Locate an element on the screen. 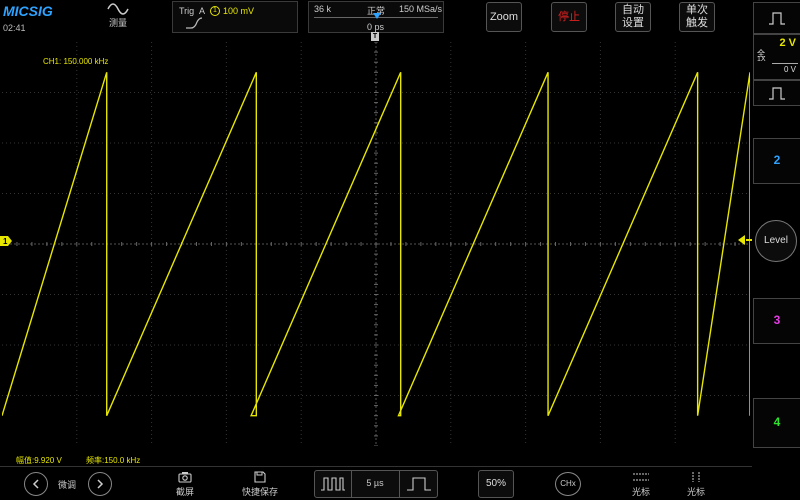 Image resolution: width=800 pixels, height=500 pixels. logo-text: MICSIG is located at coordinates (28, 11).